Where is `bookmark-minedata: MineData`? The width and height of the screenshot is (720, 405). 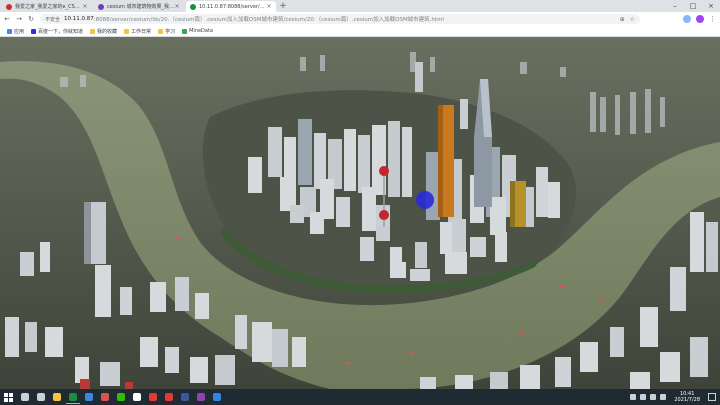 bookmark-minedata: MineData is located at coordinates (197, 31).